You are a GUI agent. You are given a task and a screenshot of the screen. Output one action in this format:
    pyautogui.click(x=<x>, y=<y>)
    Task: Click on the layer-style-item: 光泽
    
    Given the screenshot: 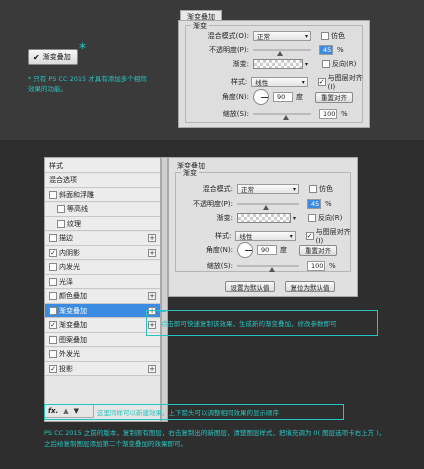 What is the action you would take?
    pyautogui.click(x=102, y=282)
    